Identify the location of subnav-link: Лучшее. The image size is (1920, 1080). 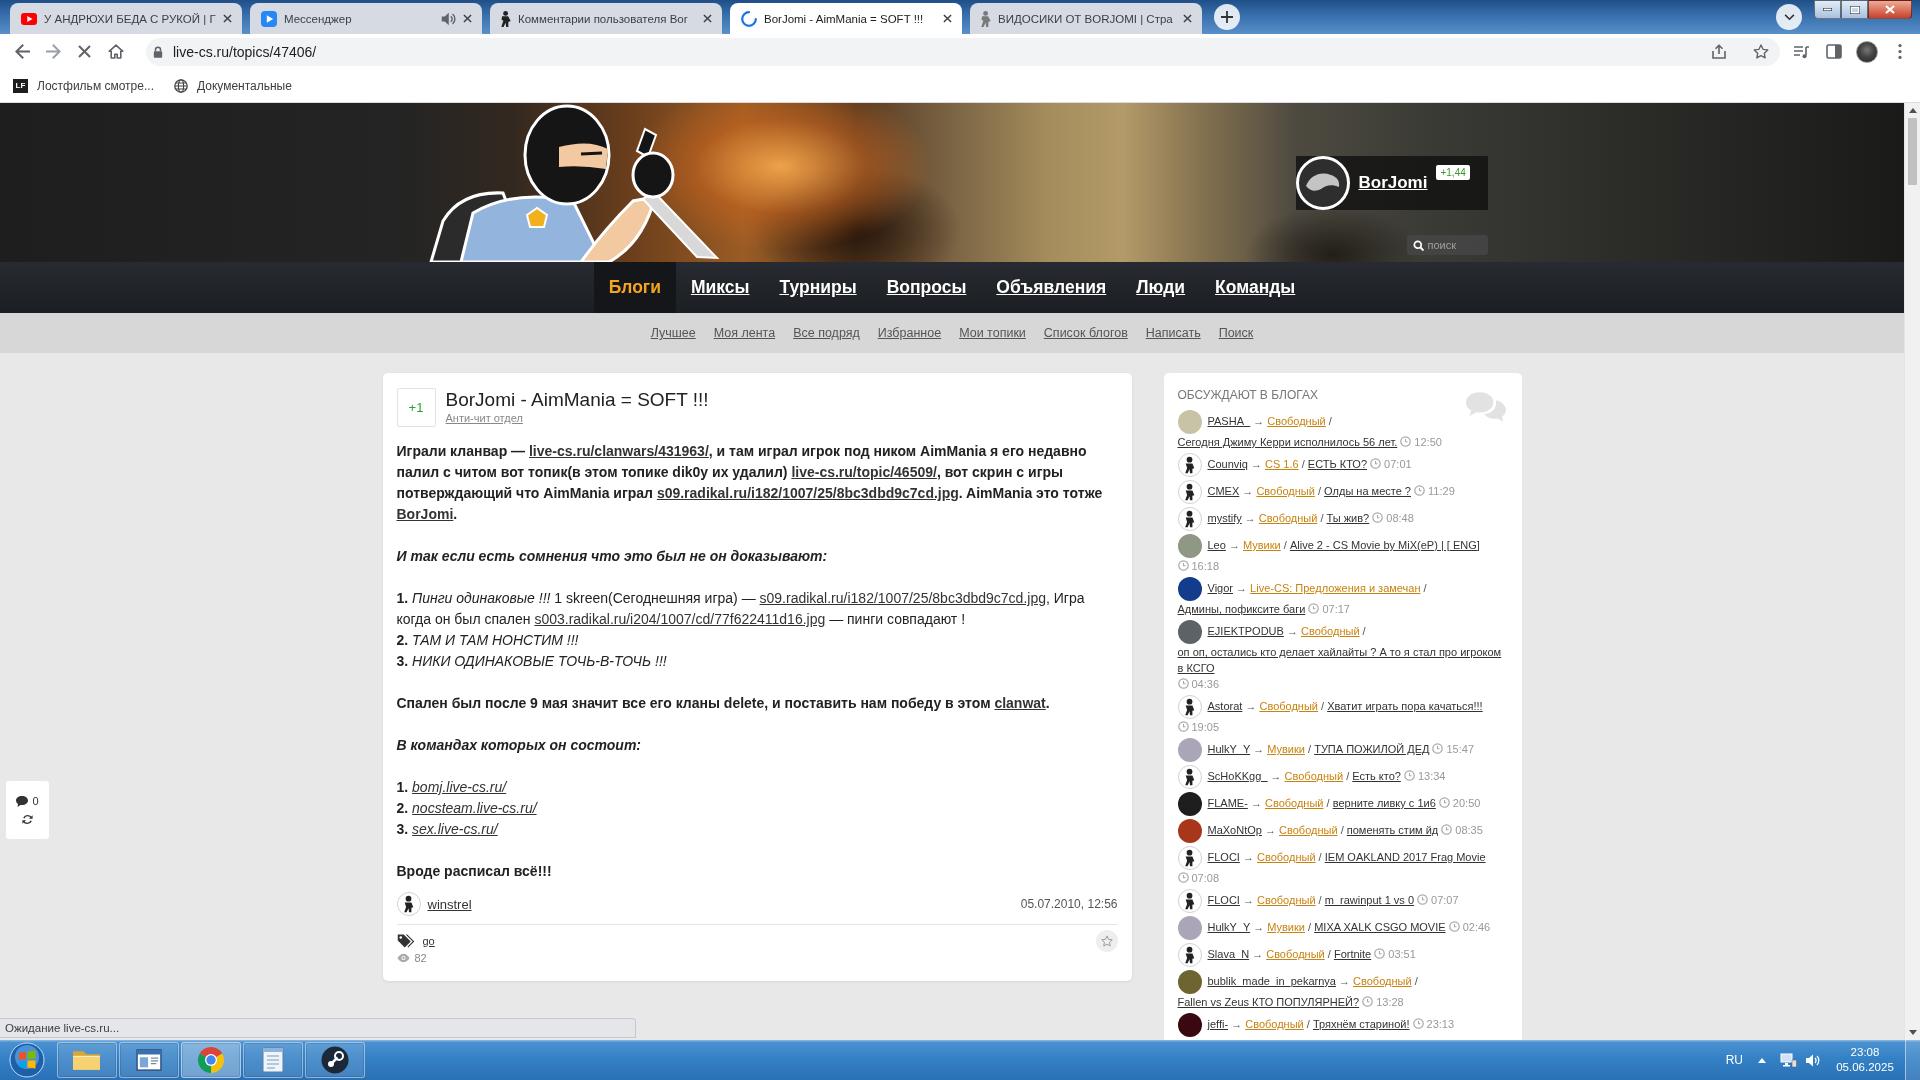
(673, 333).